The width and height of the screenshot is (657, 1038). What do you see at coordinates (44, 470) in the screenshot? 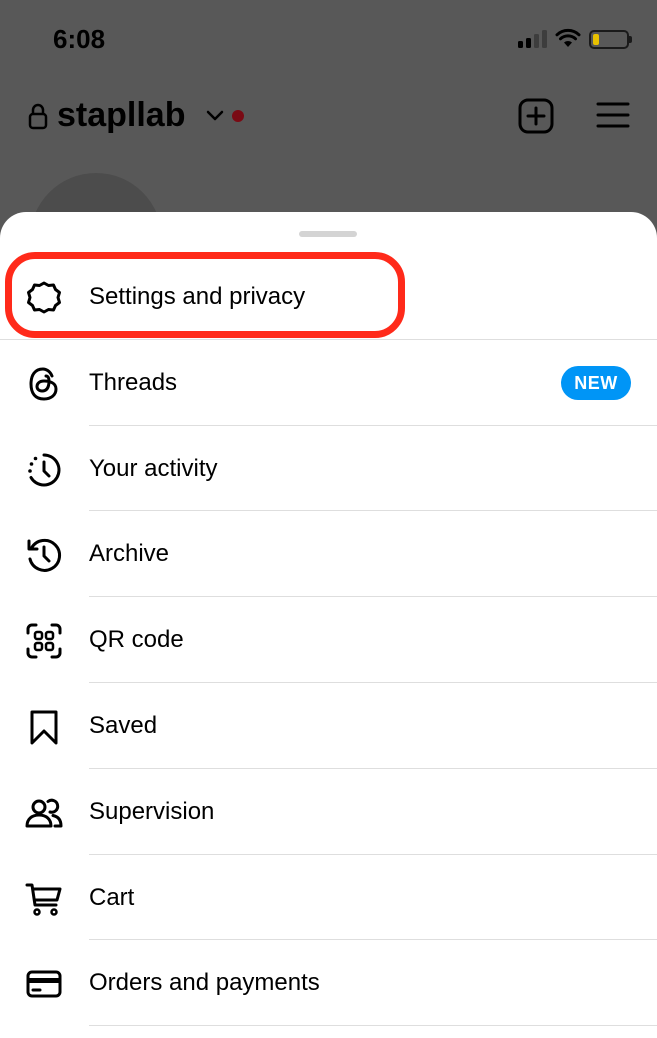
I see `activity-clock-icon` at bounding box center [44, 470].